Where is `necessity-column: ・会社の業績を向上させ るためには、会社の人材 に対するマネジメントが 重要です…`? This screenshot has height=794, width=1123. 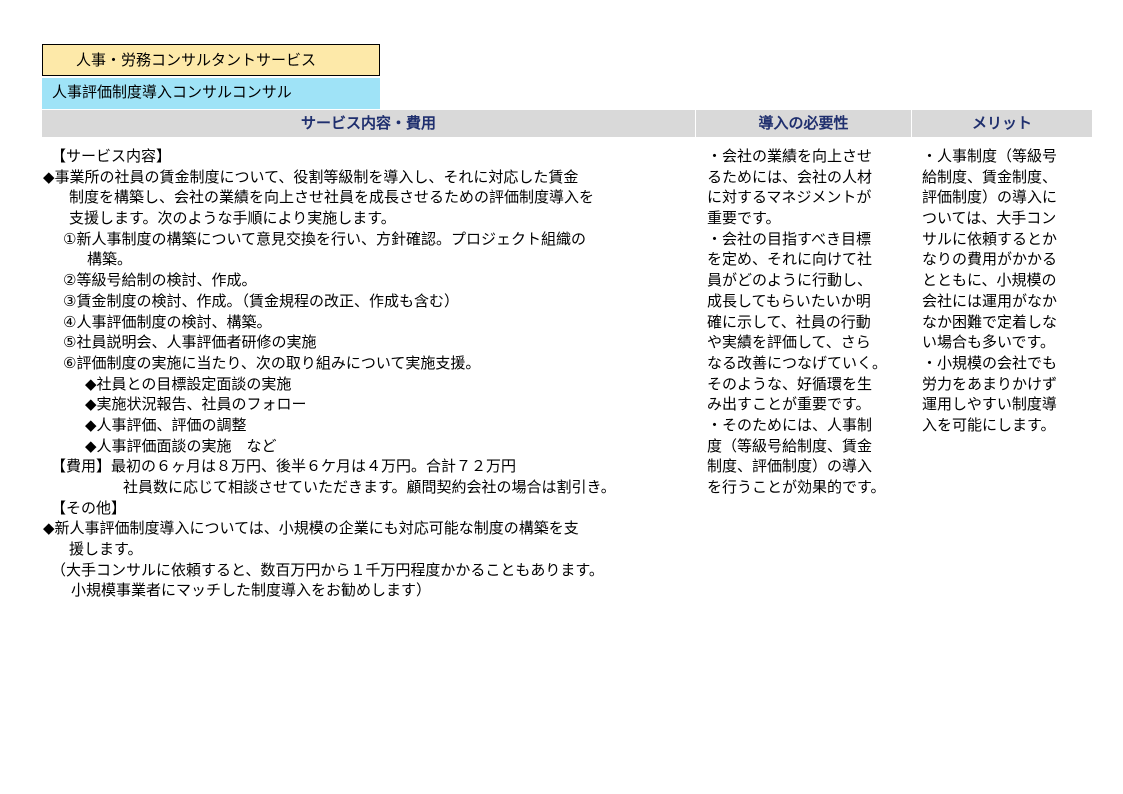
necessity-column: ・会社の業績を向上させ るためには、会社の人材 に対するマネジメントが 重要です… is located at coordinates (809, 322).